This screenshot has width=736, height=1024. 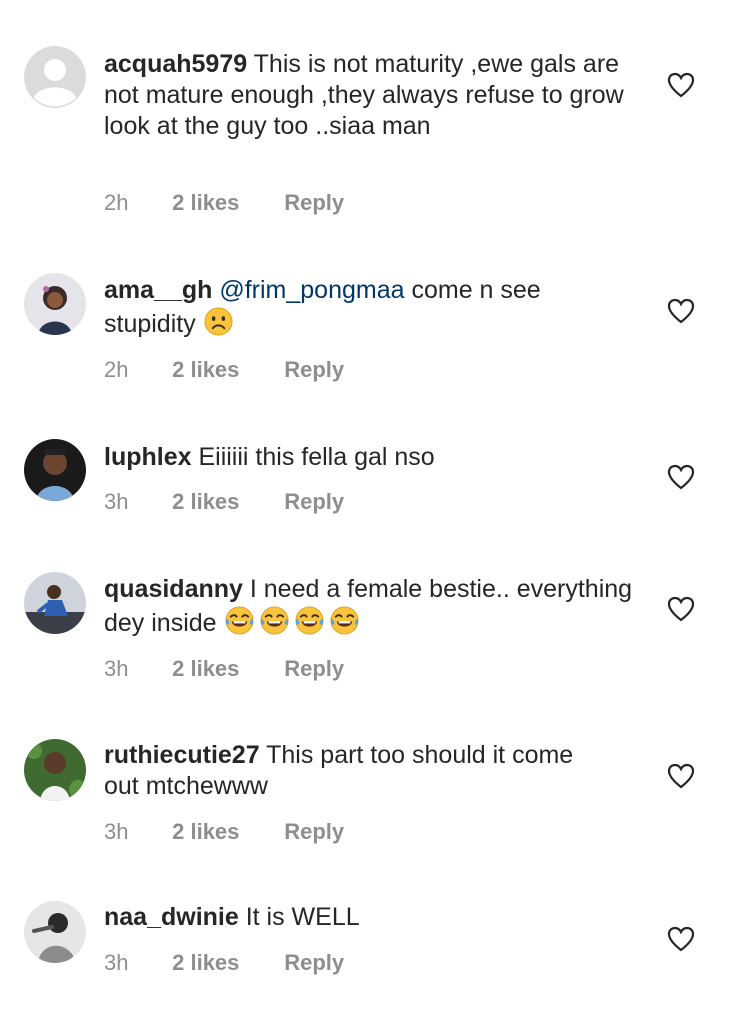 I want to click on comment-username: ama__gh, so click(x=158, y=290).